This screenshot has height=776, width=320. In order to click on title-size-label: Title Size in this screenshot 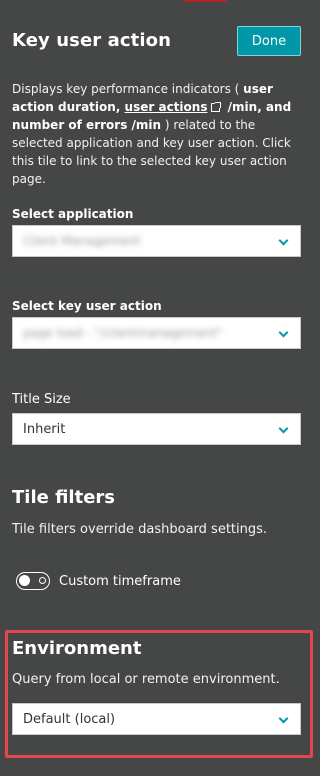, I will do `click(41, 399)`.